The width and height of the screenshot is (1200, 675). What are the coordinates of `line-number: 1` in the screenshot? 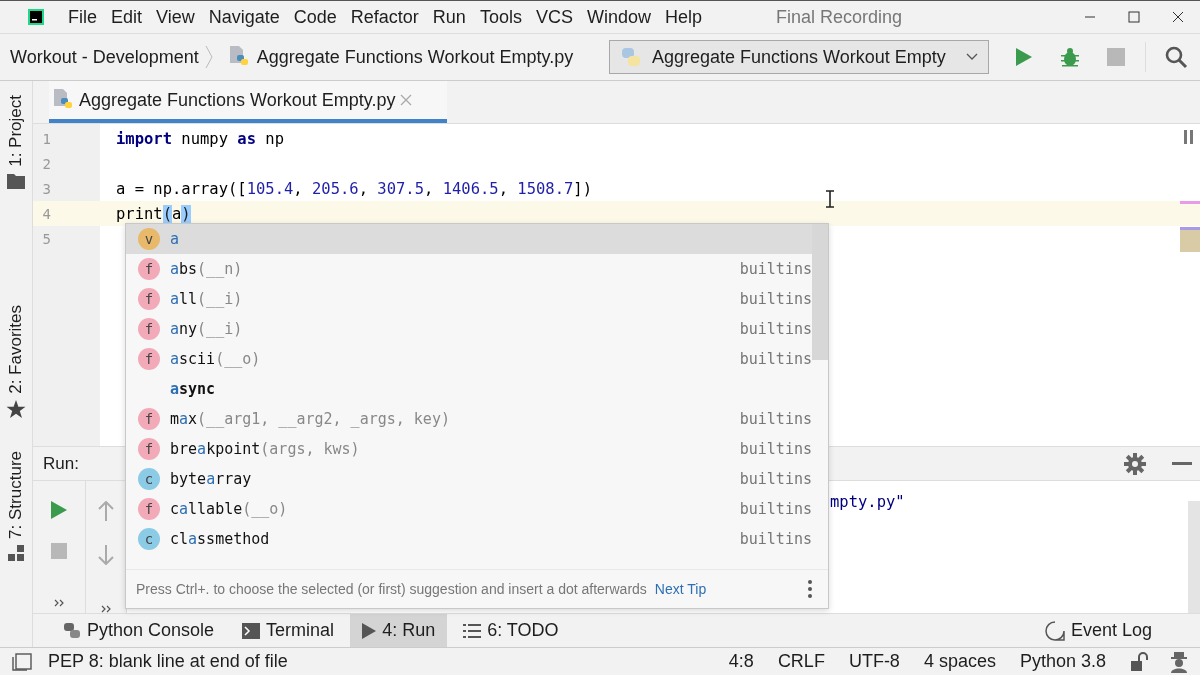 It's located at (46, 138).